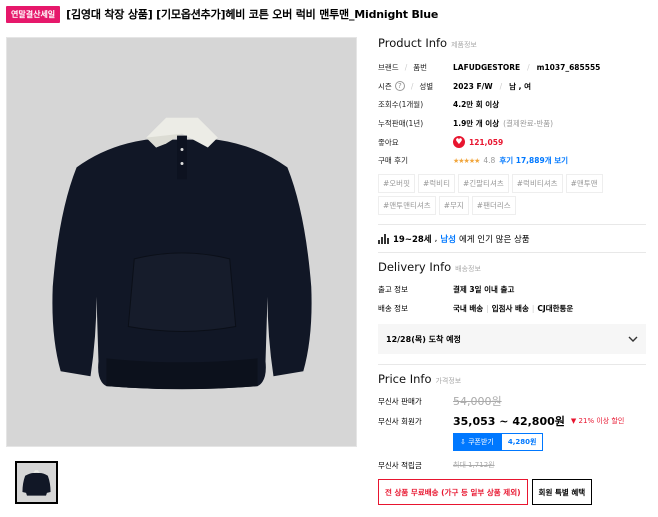  Describe the element at coordinates (468, 309) in the screenshot. I see `shipping-1: 국내 배송` at that location.